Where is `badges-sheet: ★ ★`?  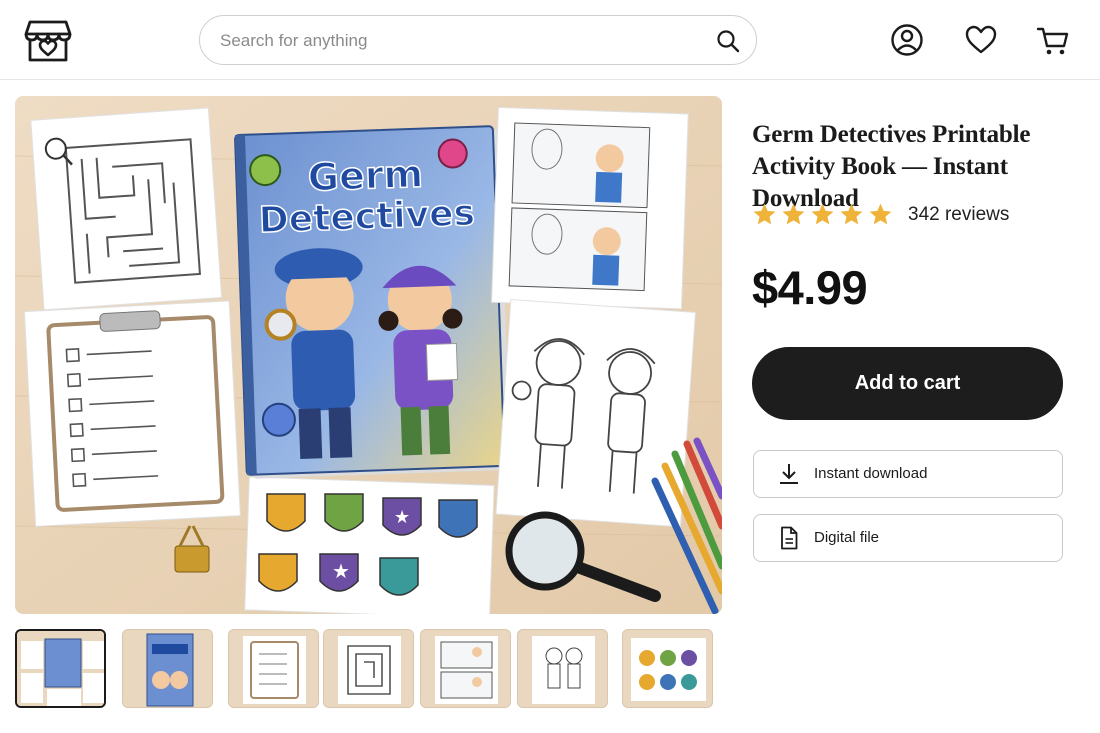 badges-sheet: ★ ★ is located at coordinates (369, 545).